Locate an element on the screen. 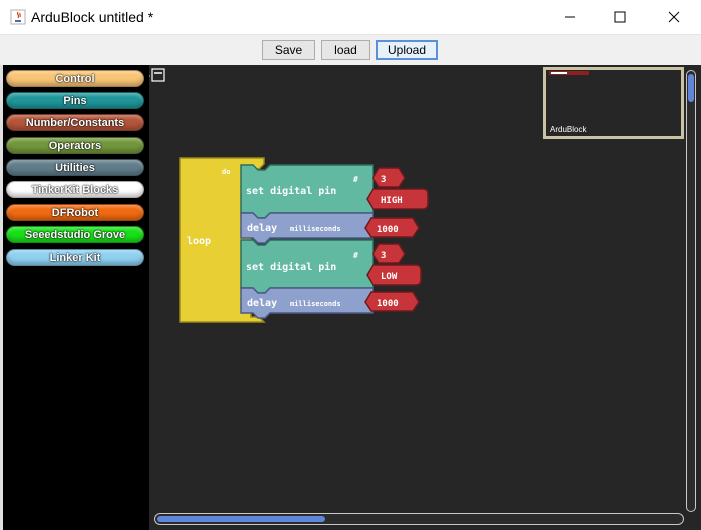  title-bar: ArduBlock untitled * is located at coordinates (350, 17).